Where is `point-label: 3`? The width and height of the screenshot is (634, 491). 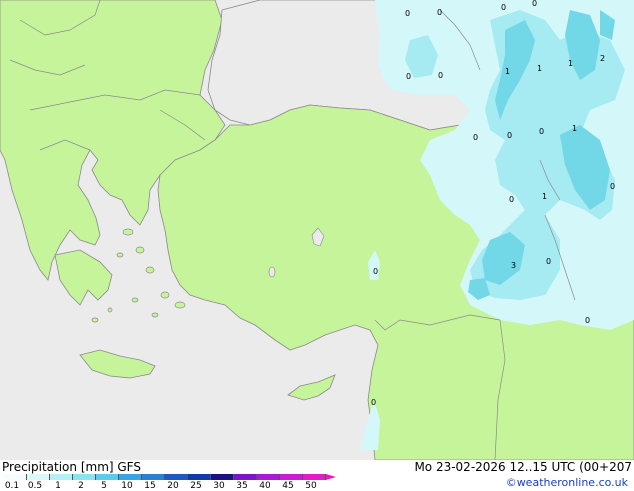
point-label: 3 is located at coordinates (513, 265).